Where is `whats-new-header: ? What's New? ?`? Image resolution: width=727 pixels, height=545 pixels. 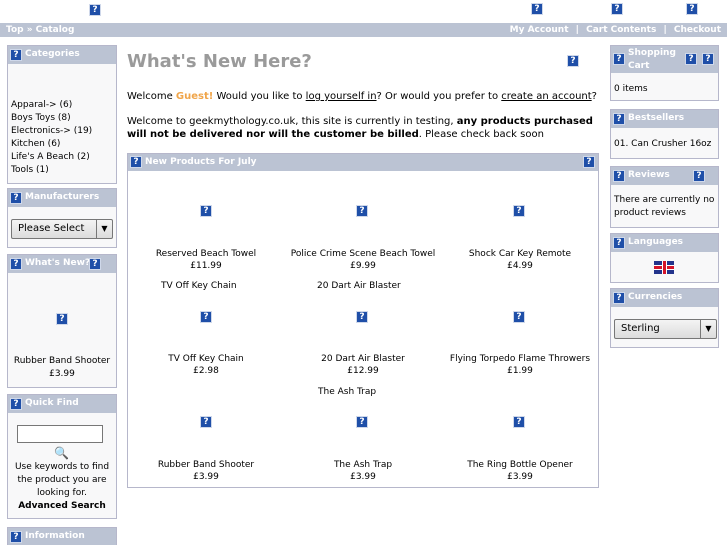 whats-new-header: ? What's New? ? is located at coordinates (62, 264).